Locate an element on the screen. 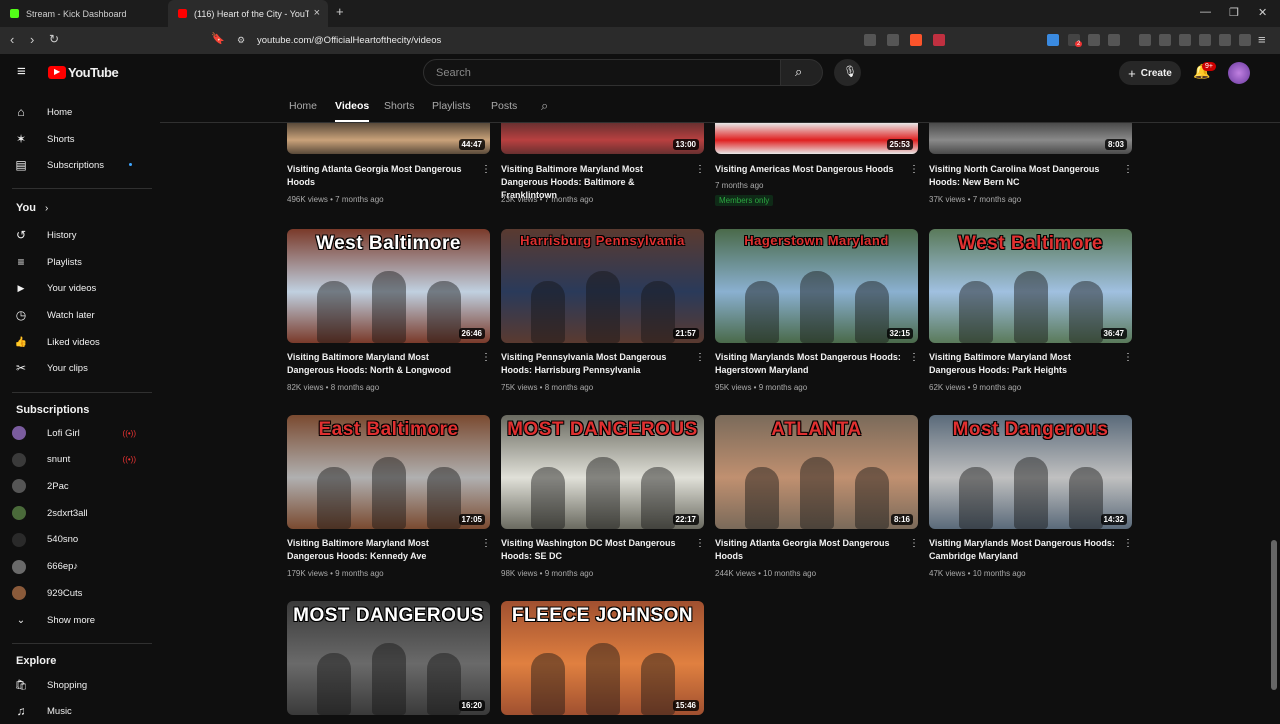 This screenshot has width=1280, height=724. window-close-icon: ✕ is located at coordinates (1262, 12).